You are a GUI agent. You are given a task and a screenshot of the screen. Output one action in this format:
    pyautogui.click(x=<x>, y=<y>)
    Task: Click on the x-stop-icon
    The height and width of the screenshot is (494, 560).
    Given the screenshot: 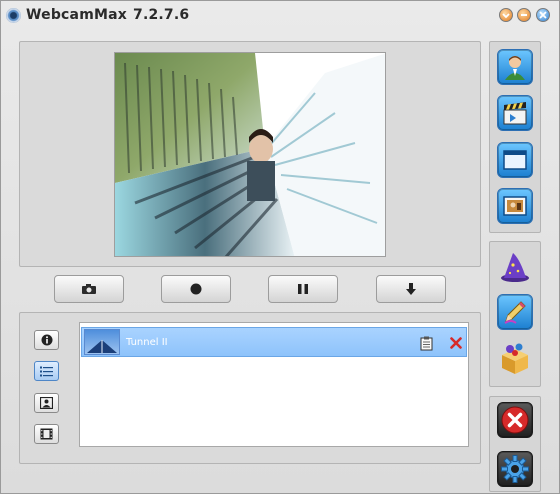 What is the action you would take?
    pyautogui.click(x=515, y=420)
    